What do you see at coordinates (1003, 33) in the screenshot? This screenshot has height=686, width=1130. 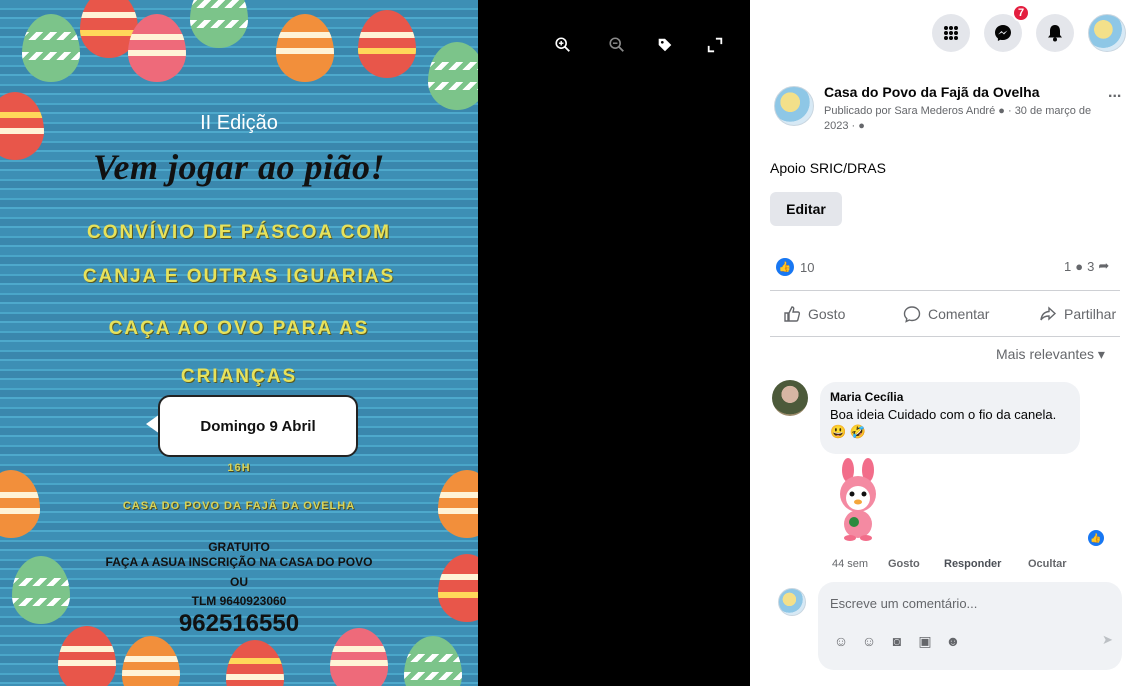 I see `messenger-icon` at bounding box center [1003, 33].